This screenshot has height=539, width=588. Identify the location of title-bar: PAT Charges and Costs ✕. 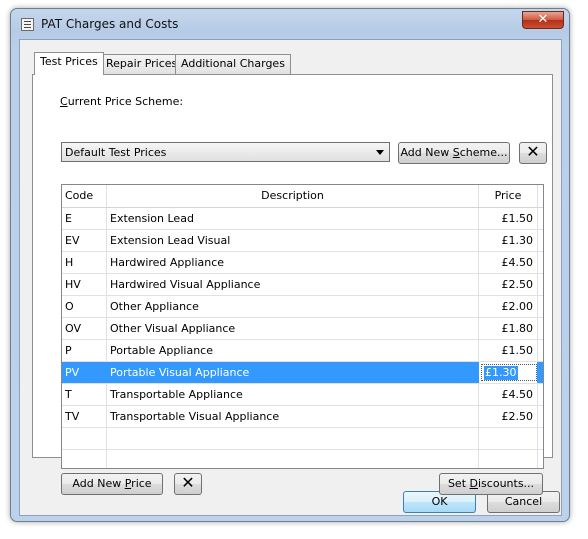
(290, 24).